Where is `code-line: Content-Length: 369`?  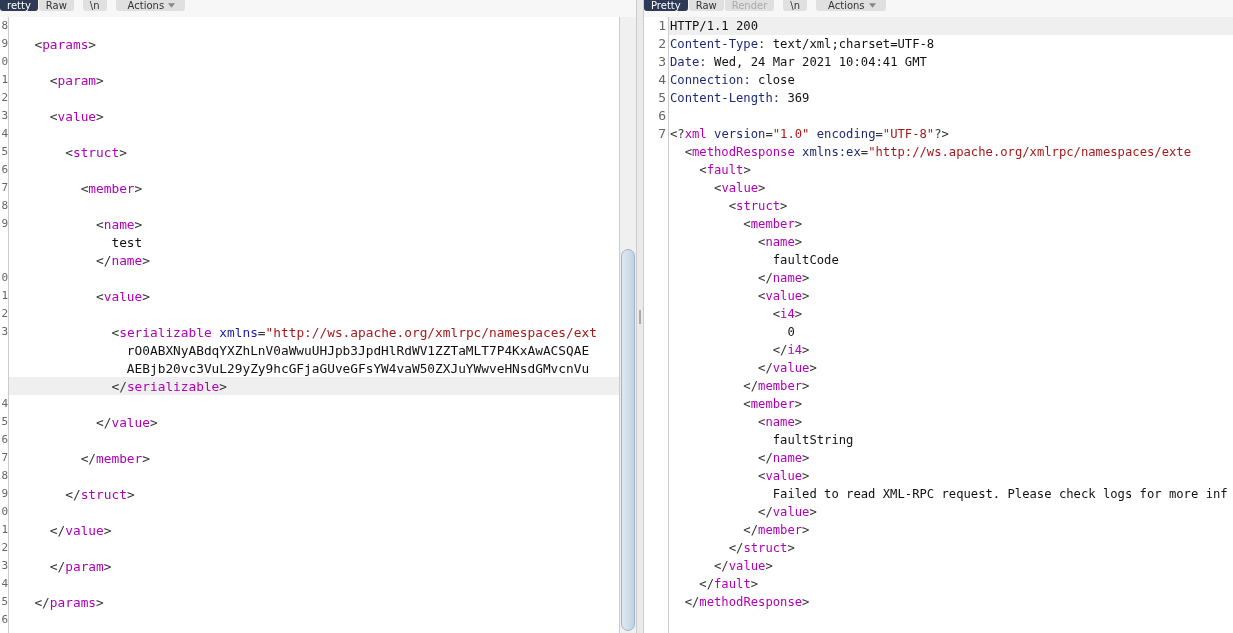 code-line: Content-Length: 369 is located at coordinates (740, 98).